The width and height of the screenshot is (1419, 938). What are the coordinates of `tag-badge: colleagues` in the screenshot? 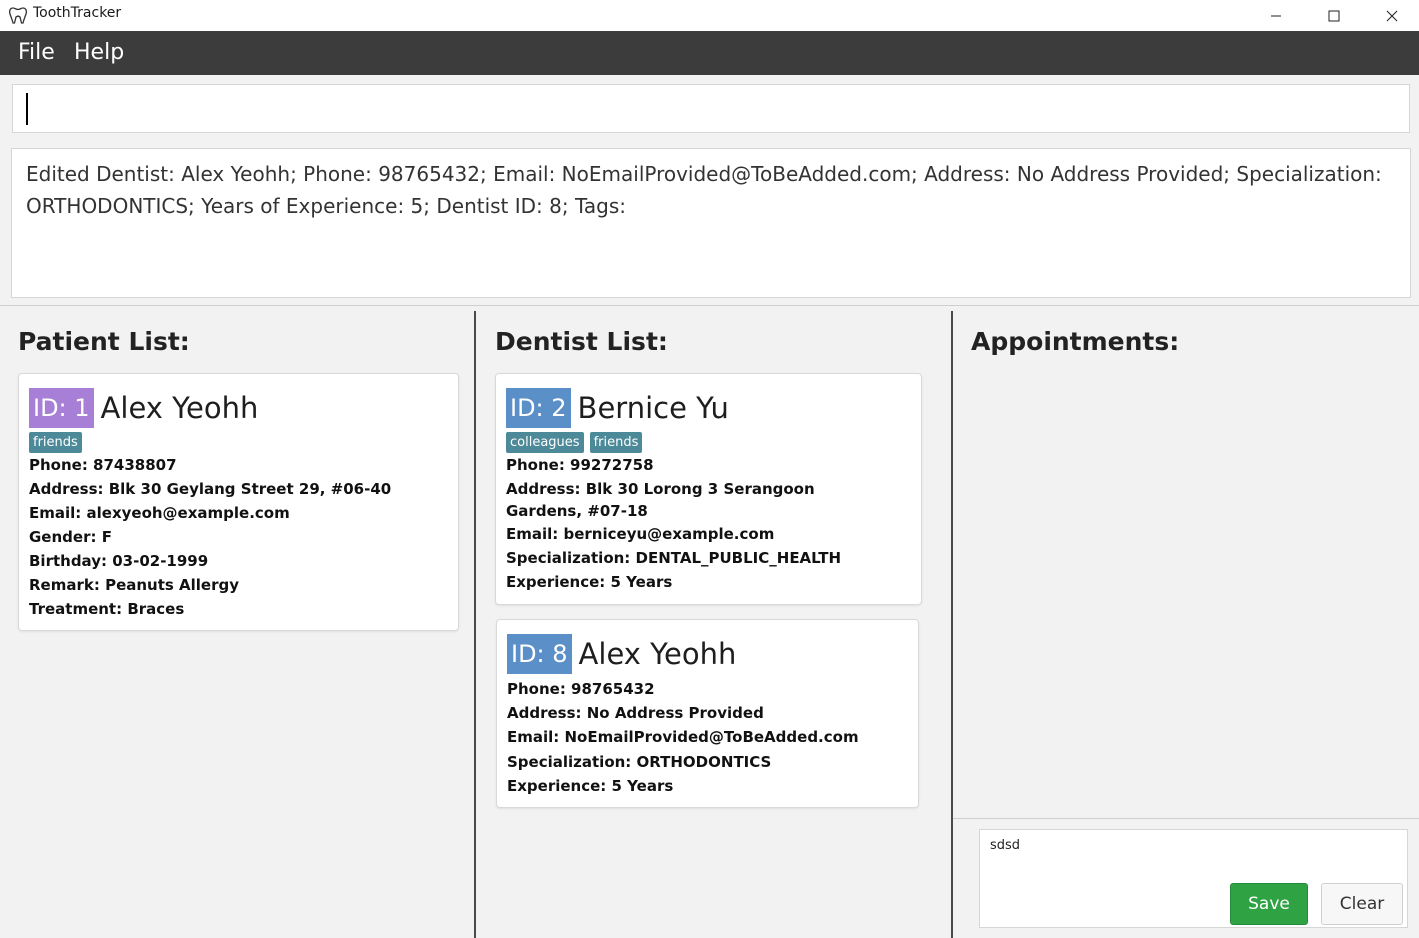 It's located at (545, 442).